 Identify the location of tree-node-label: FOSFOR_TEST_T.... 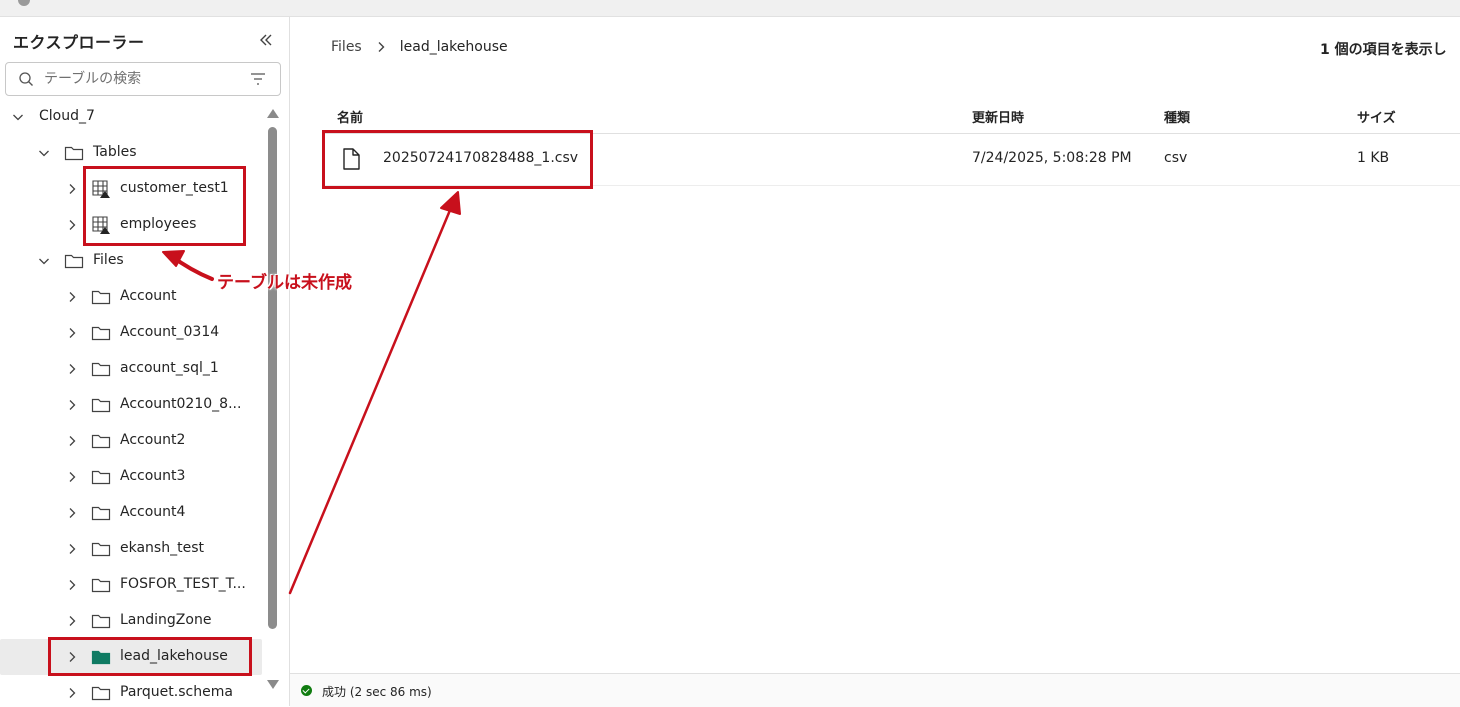
(183, 584).